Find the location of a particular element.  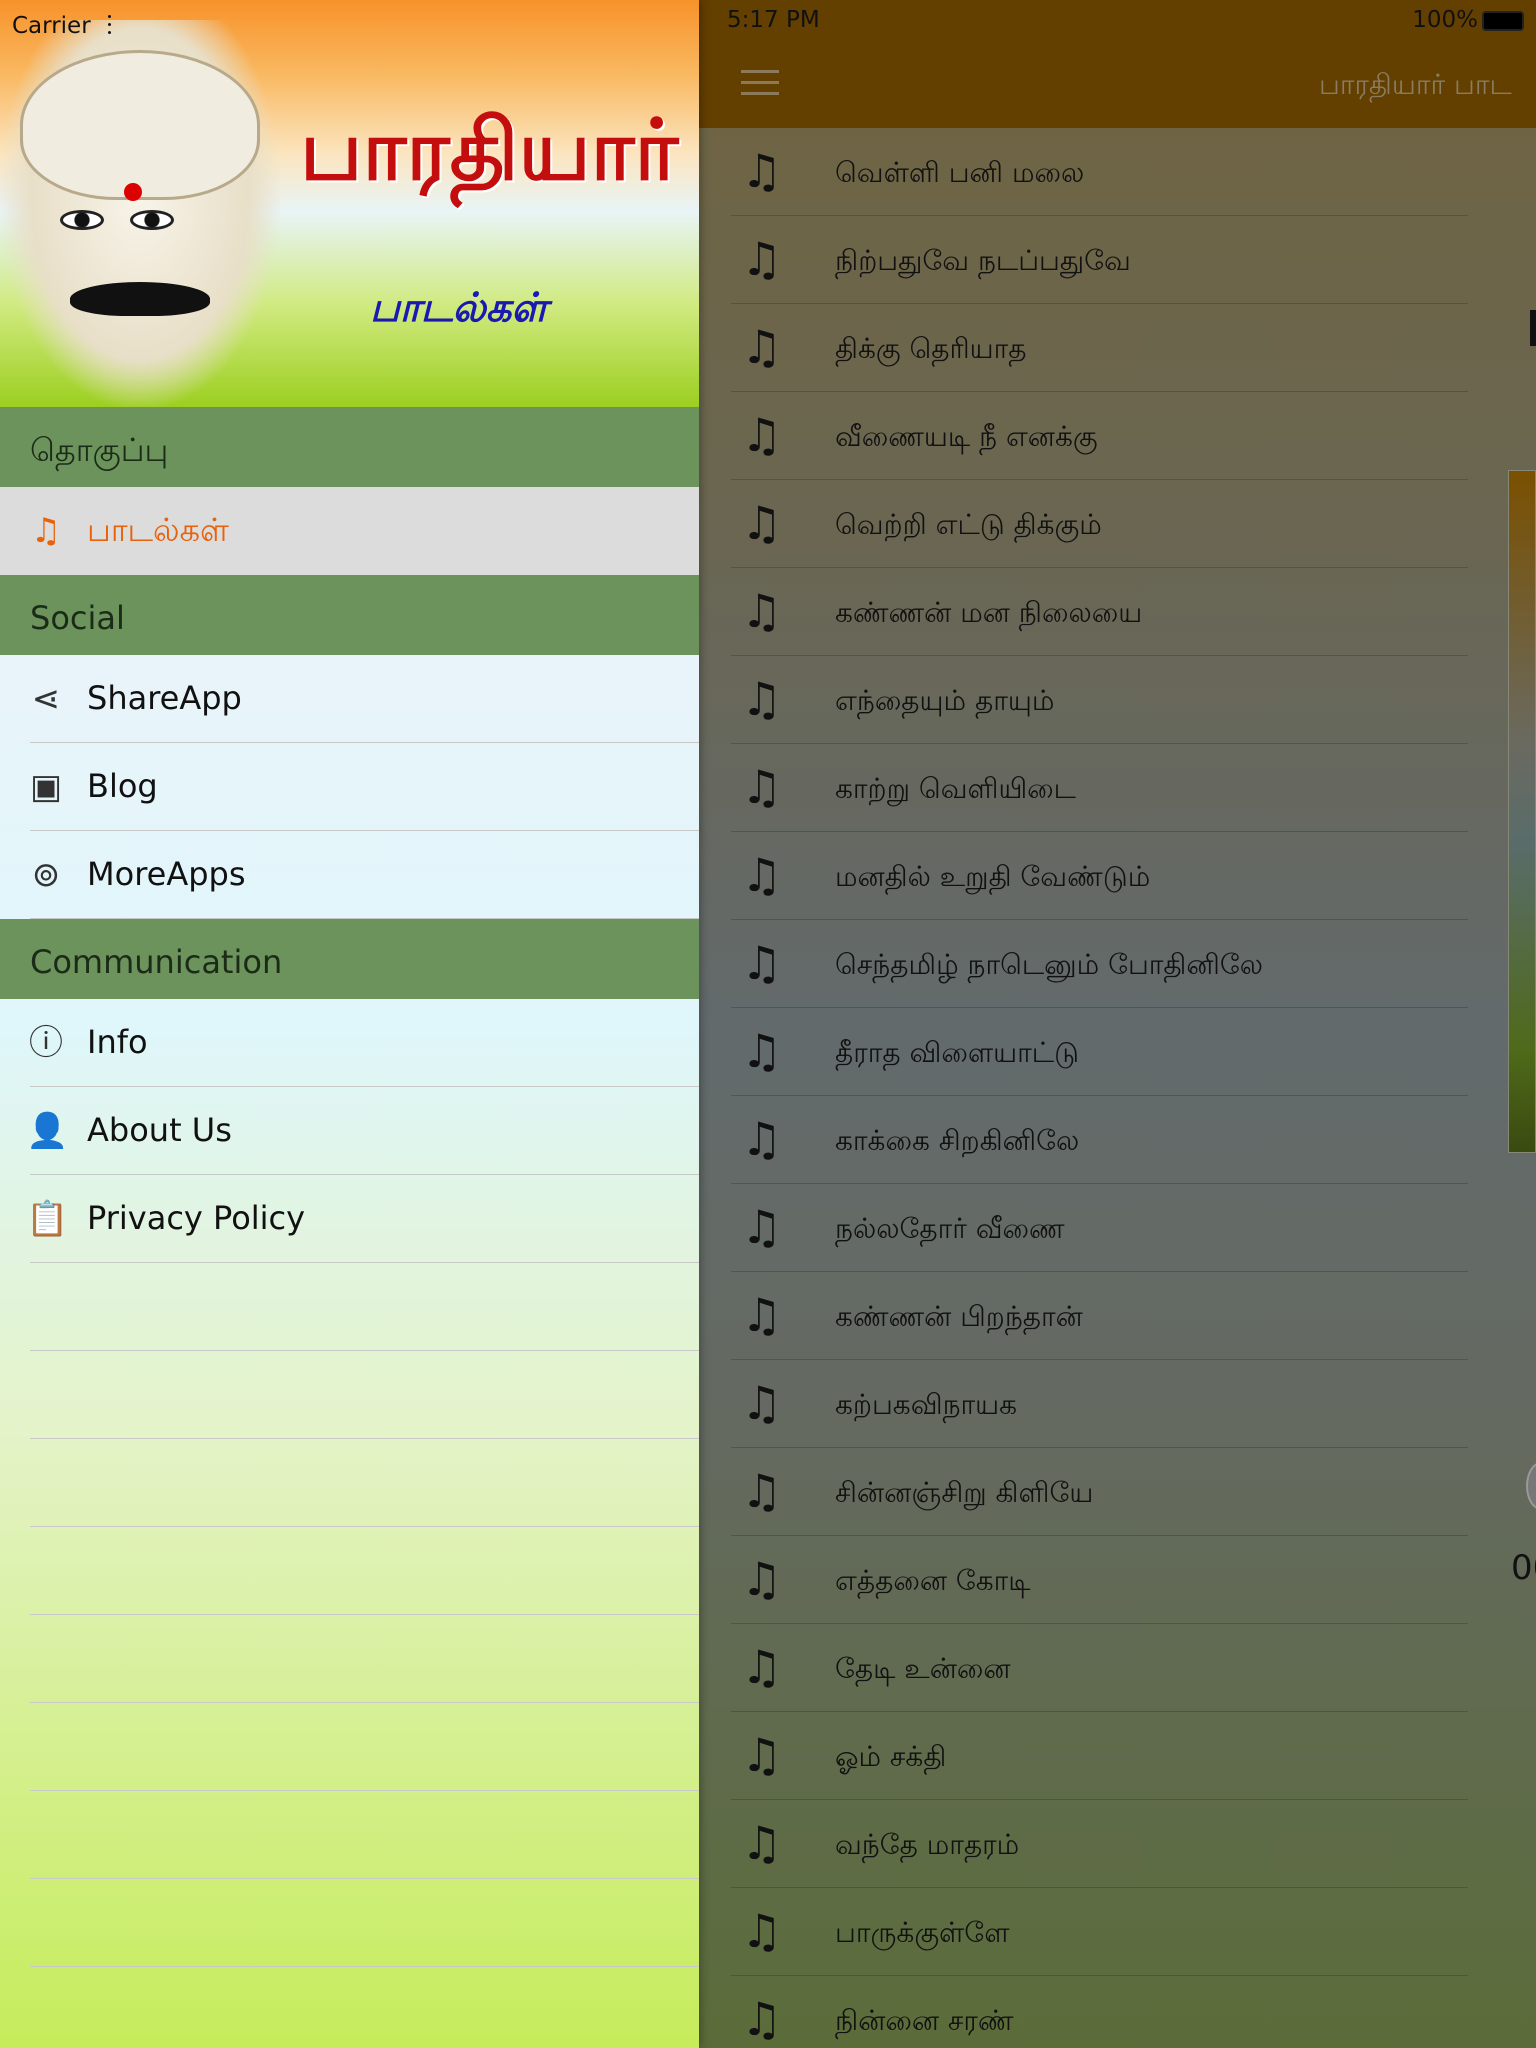

song-title: தேடி உன்னை is located at coordinates (923, 1668).